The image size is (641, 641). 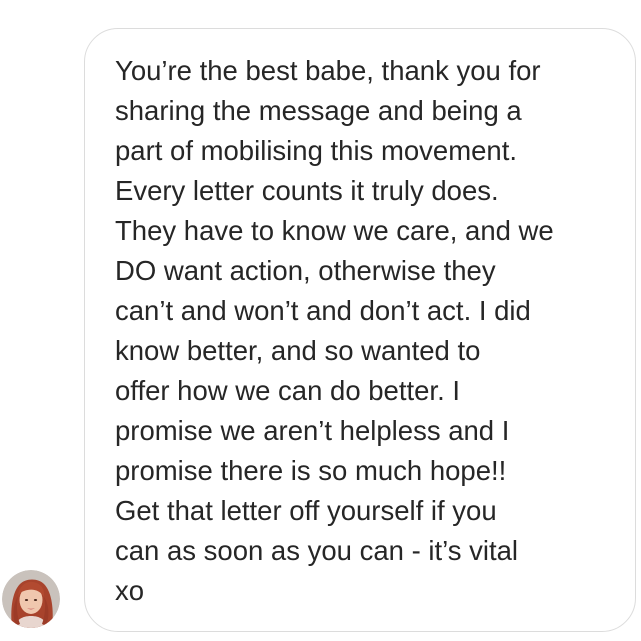 What do you see at coordinates (305, 270) in the screenshot?
I see `message-line: DO want action, otherwise they` at bounding box center [305, 270].